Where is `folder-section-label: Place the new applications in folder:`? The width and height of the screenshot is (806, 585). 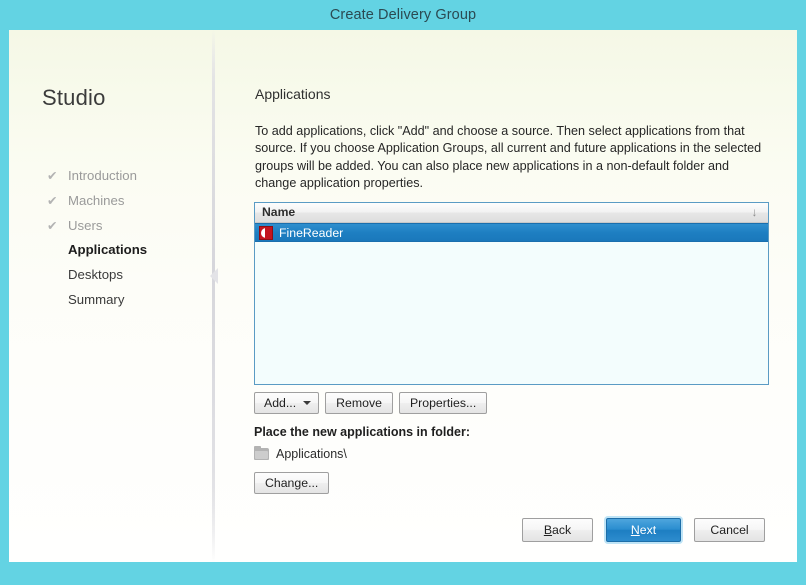 folder-section-label: Place the new applications in folder: is located at coordinates (362, 432).